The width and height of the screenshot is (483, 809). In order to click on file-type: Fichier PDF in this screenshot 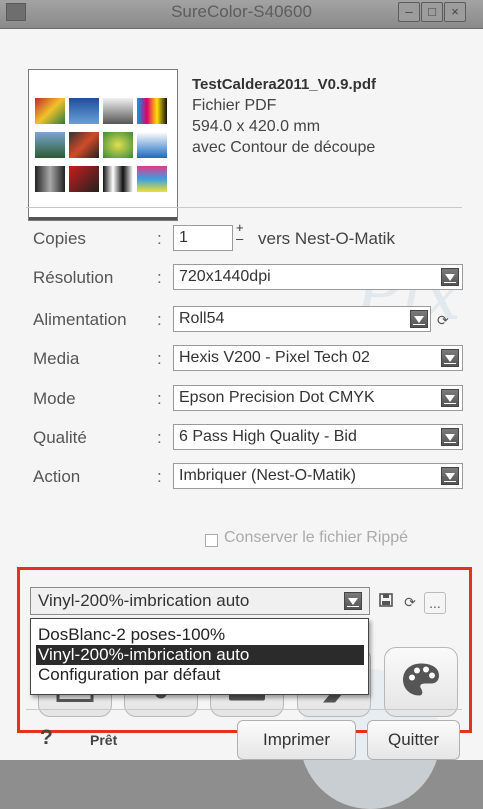, I will do `click(234, 105)`.